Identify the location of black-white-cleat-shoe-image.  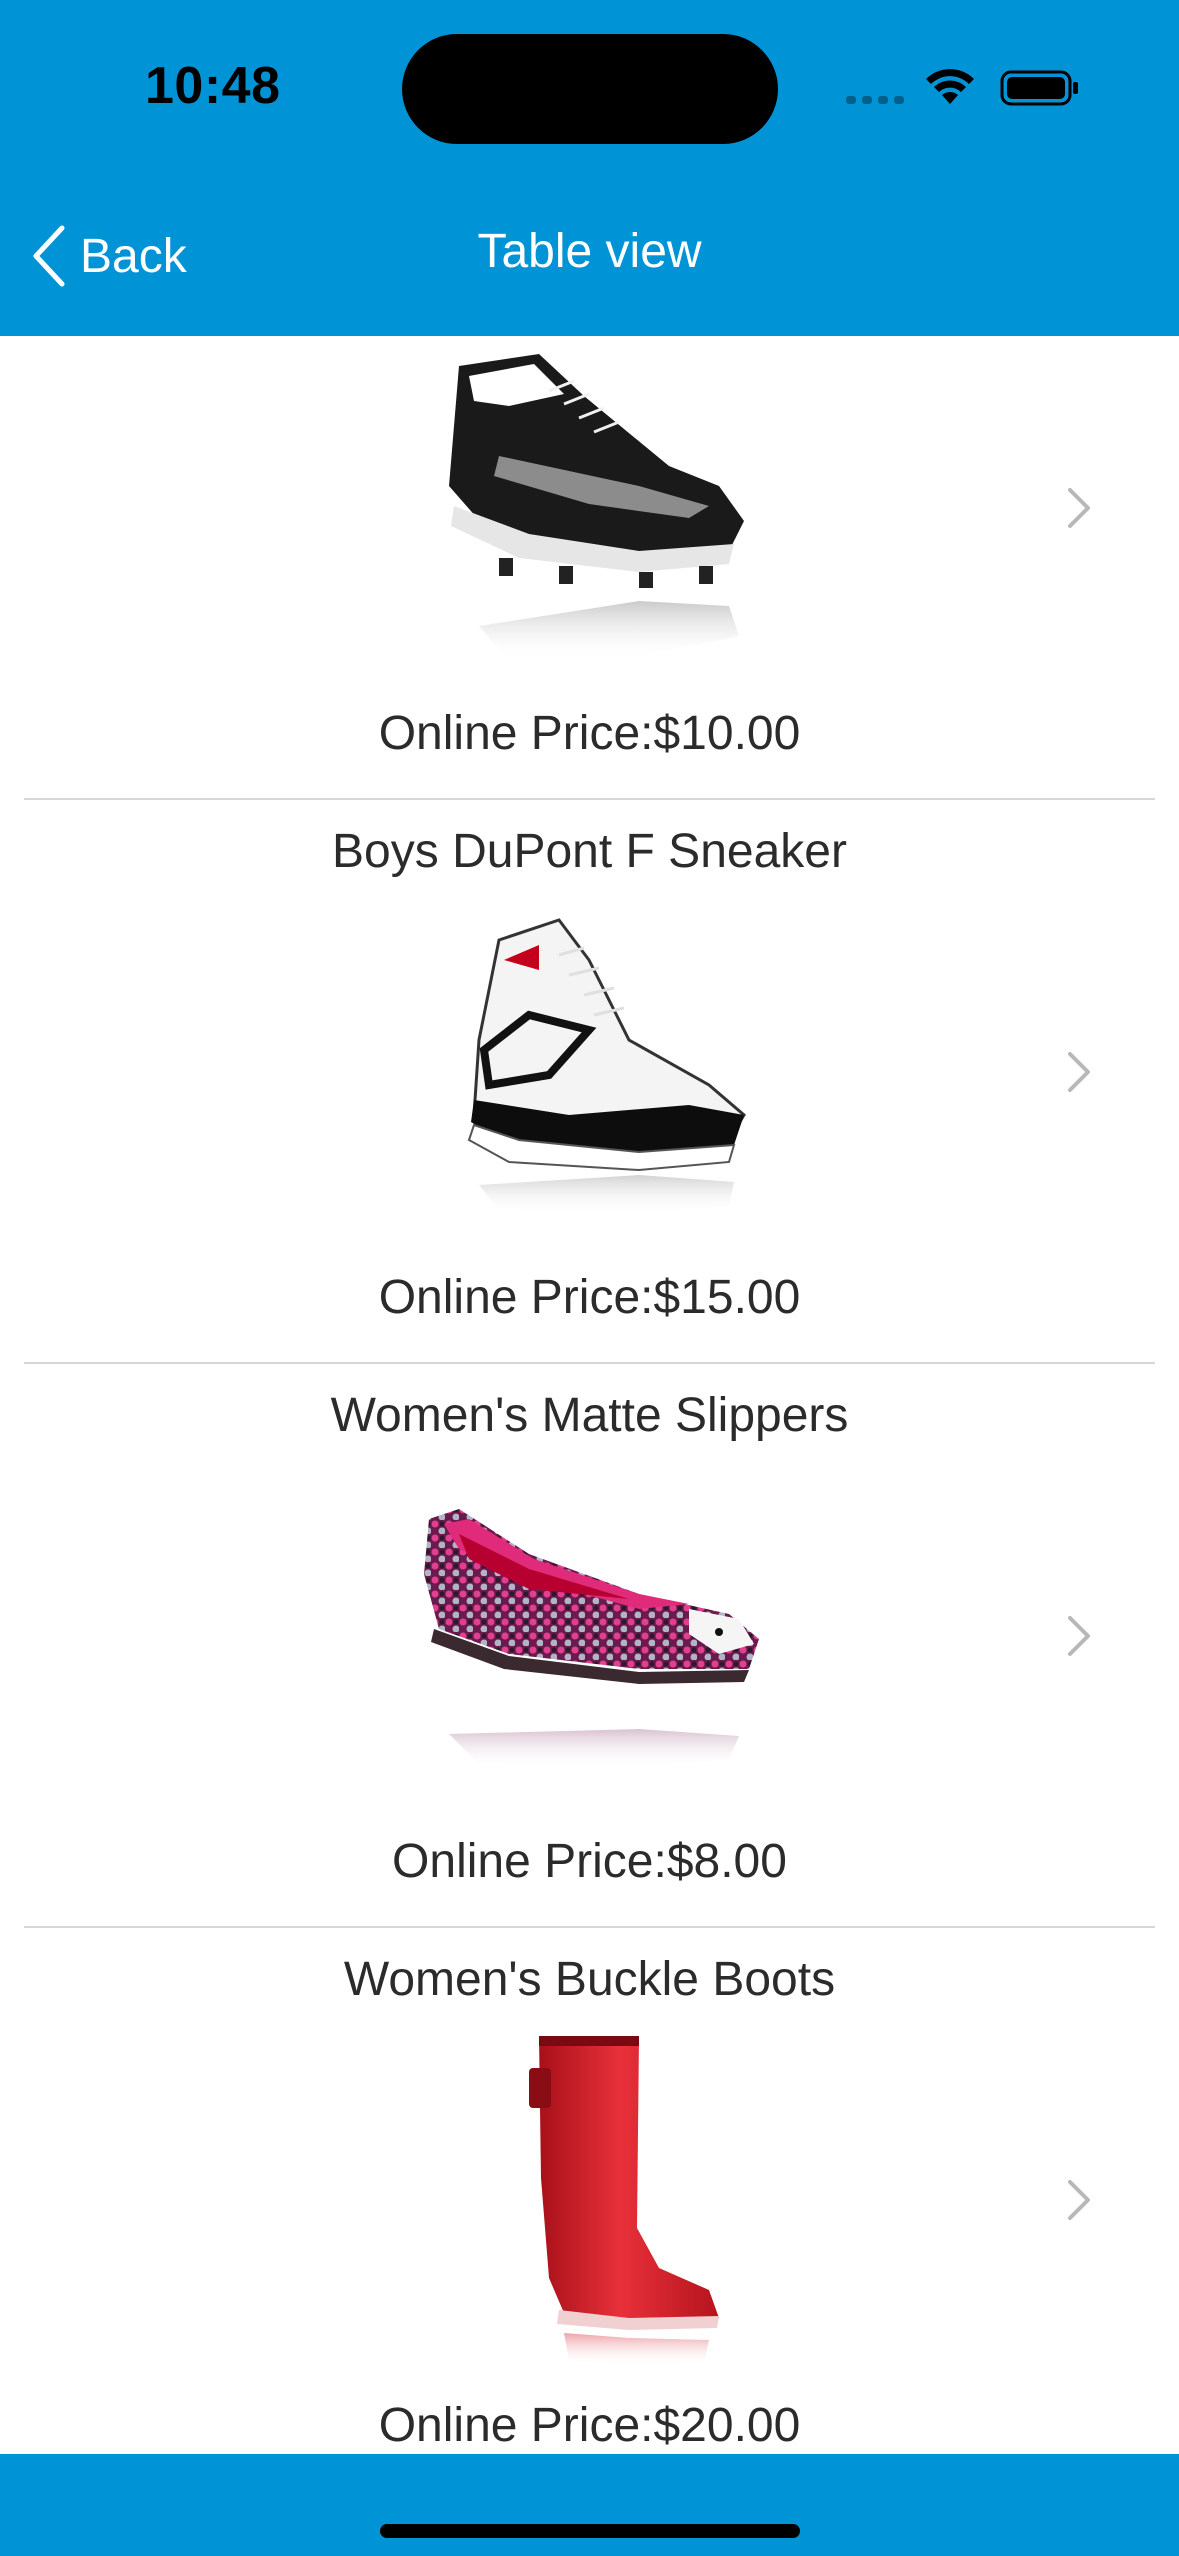
(596, 507).